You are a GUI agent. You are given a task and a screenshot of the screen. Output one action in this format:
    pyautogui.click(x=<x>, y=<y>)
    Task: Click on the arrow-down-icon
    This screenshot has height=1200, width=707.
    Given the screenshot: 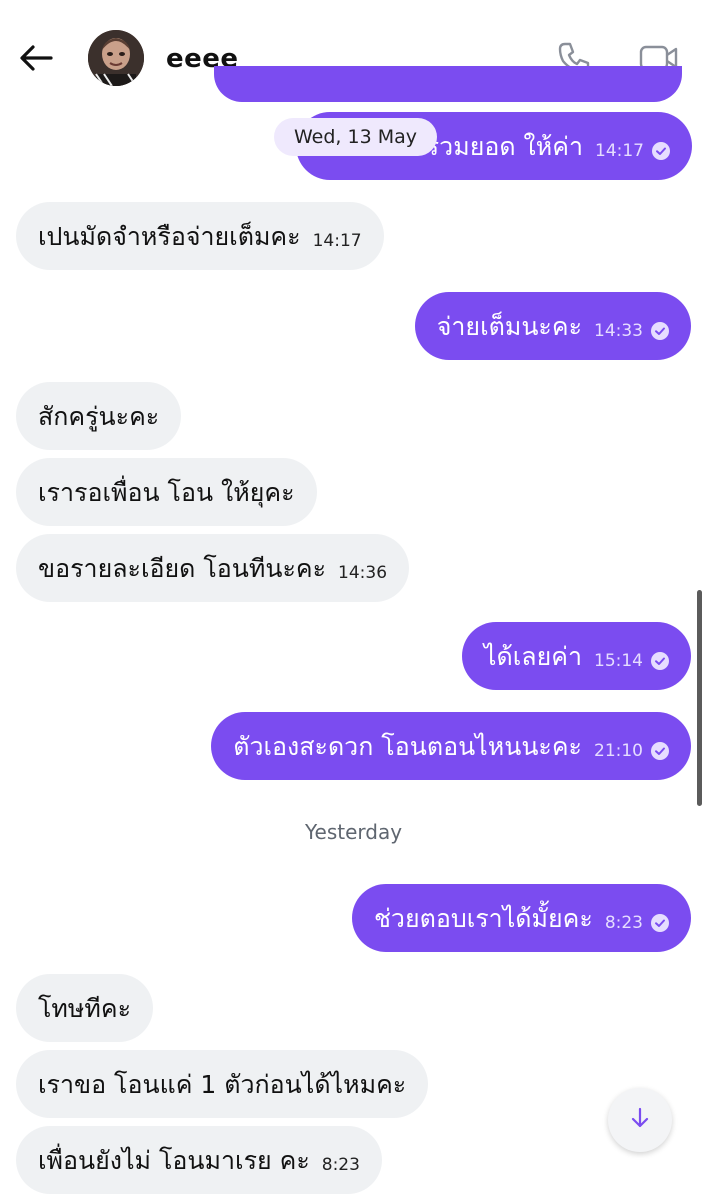 What is the action you would take?
    pyautogui.click(x=640, y=1120)
    